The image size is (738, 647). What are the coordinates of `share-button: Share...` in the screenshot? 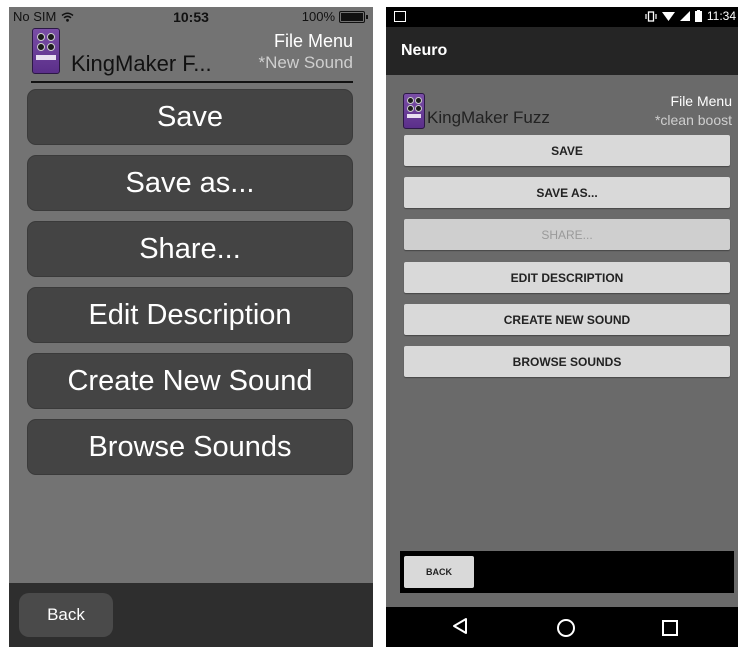 It's located at (190, 249).